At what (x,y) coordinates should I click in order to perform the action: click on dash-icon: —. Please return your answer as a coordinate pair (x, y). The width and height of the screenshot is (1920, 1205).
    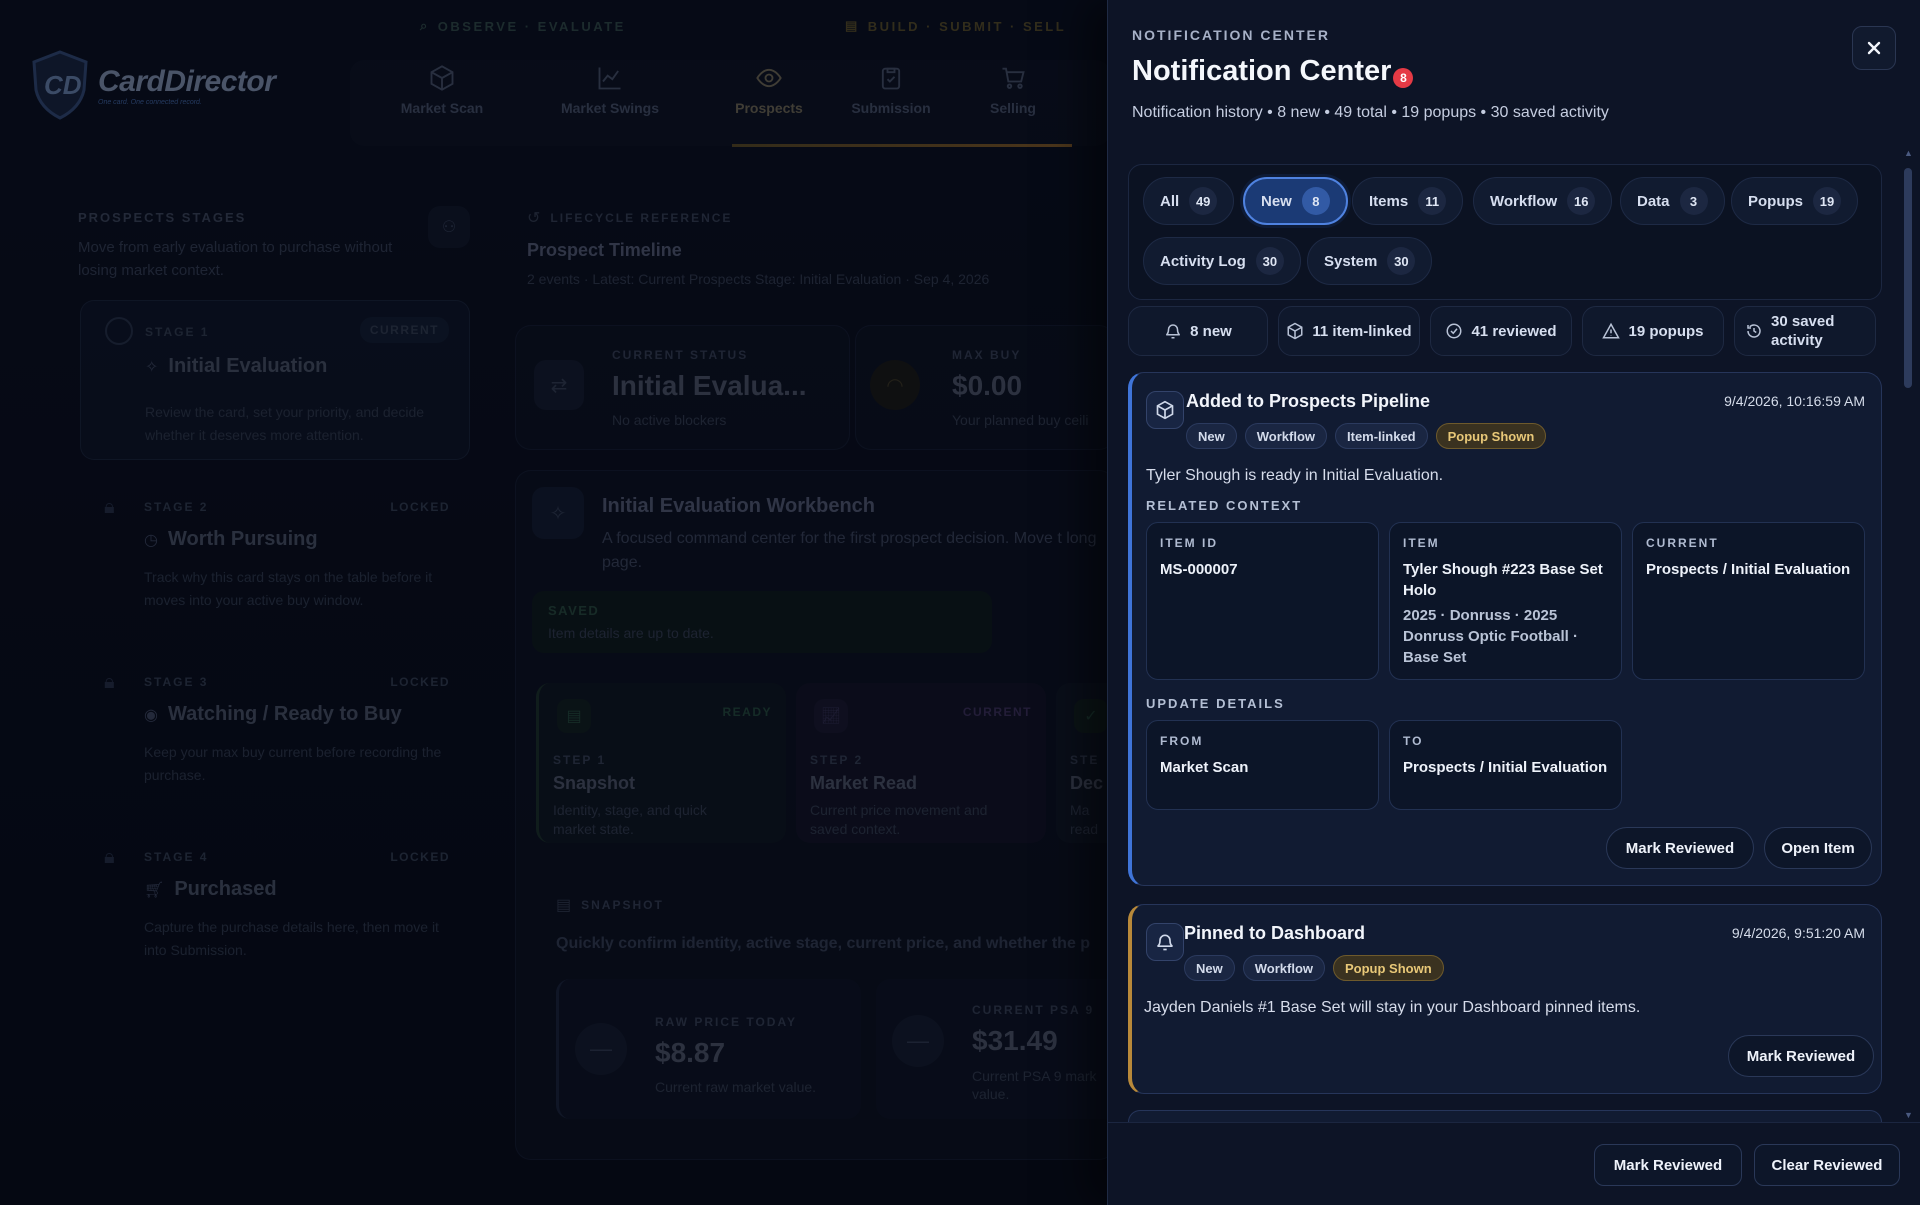
    Looking at the image, I should click on (601, 1049).